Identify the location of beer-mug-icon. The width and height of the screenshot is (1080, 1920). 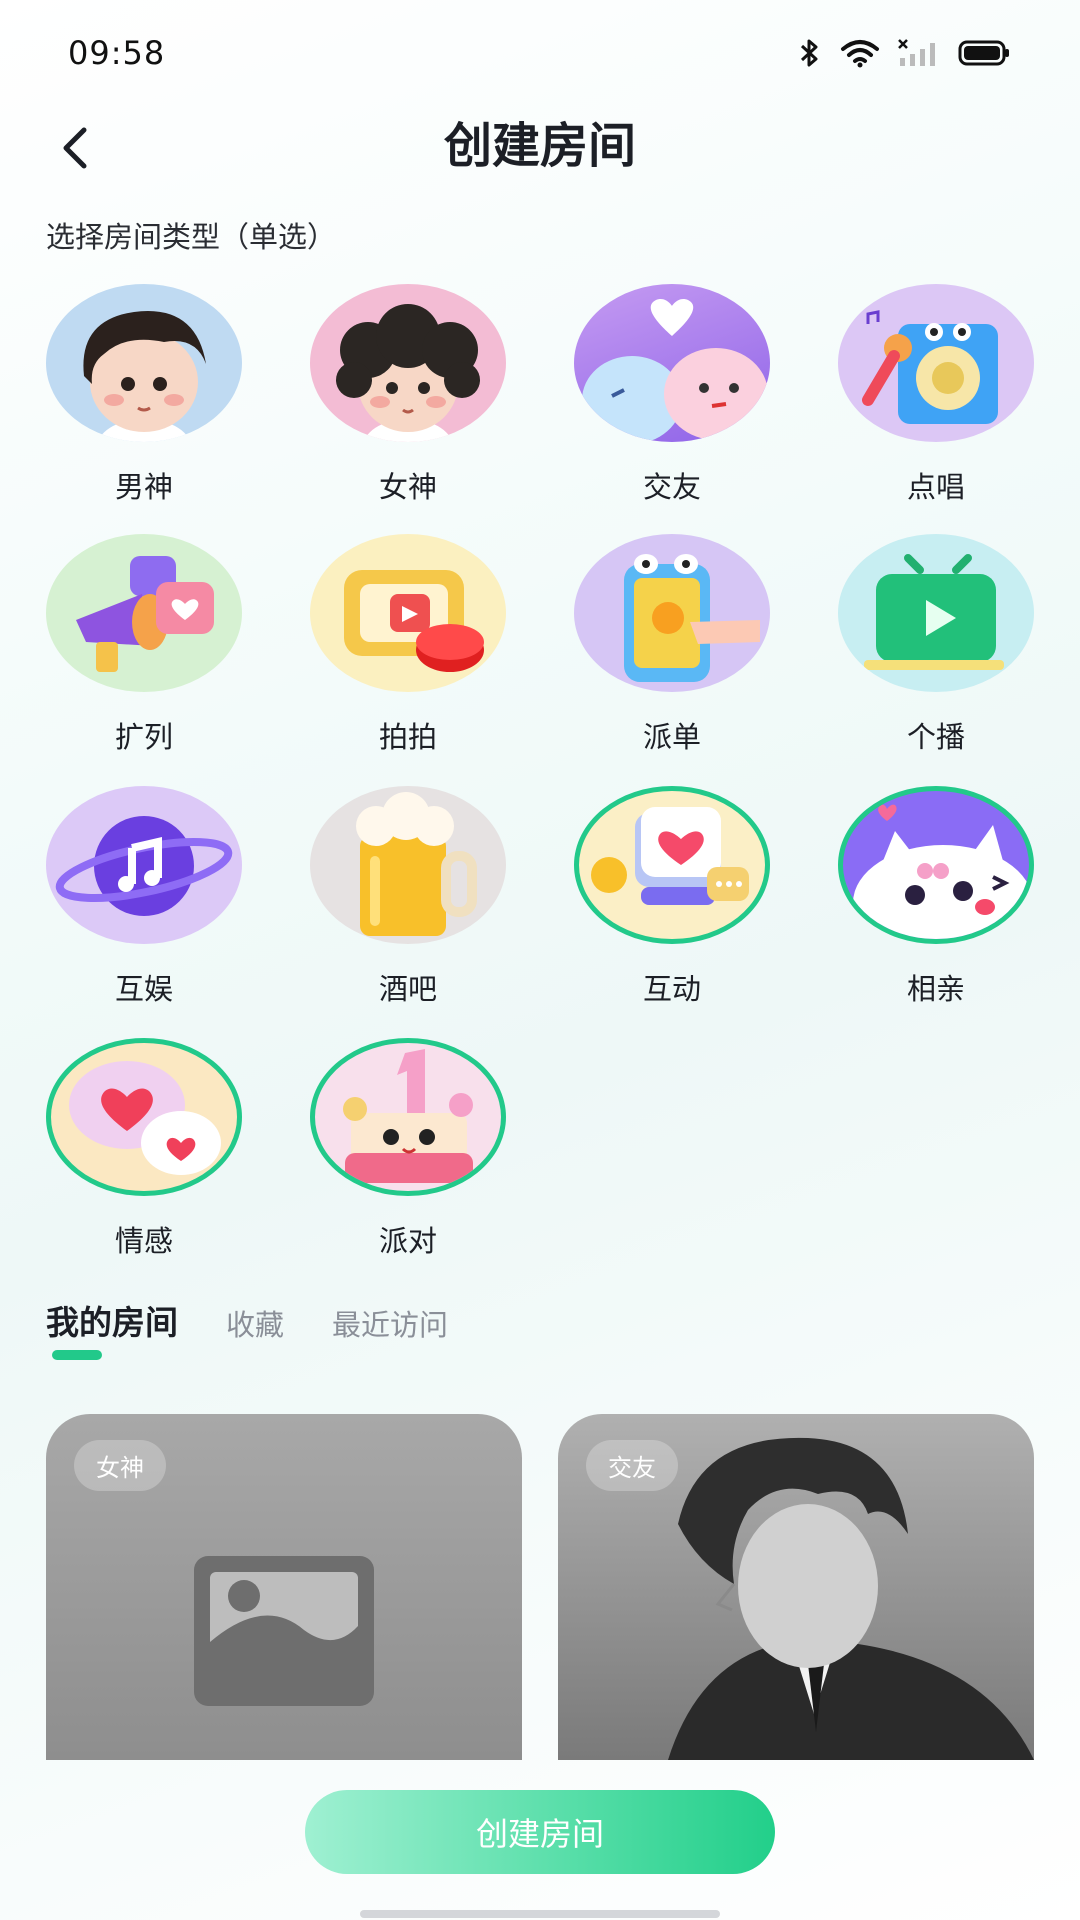
(408, 865).